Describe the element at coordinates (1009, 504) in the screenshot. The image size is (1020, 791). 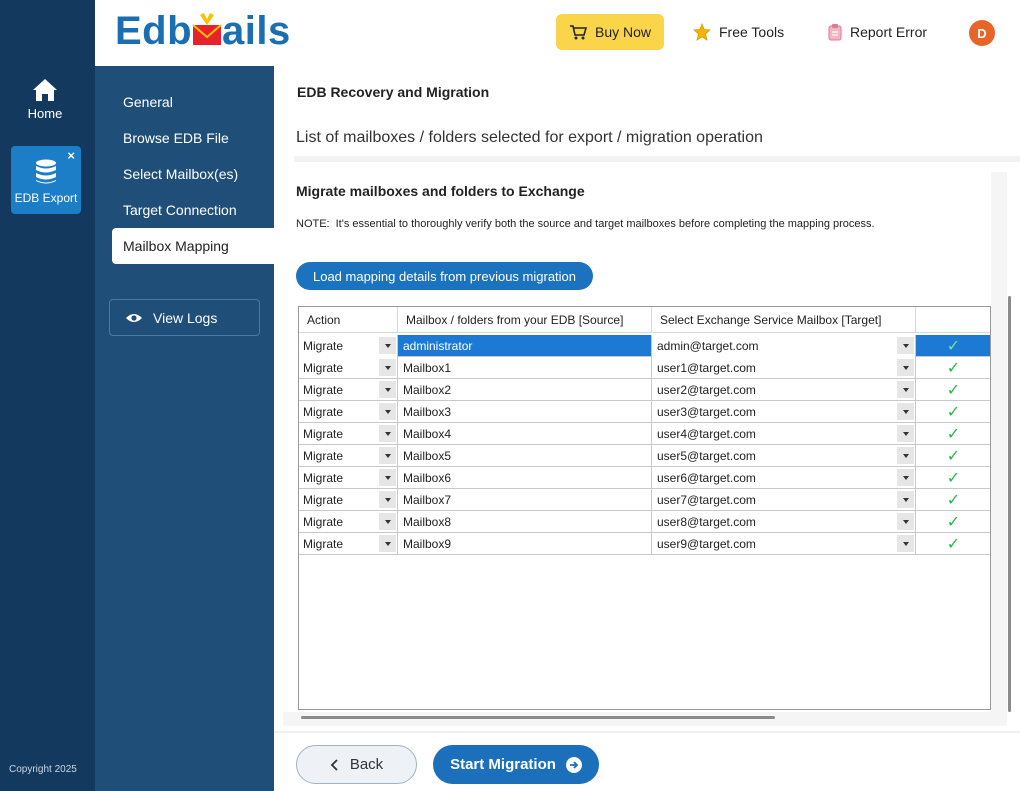
I see `vertical-scrollbar` at that location.